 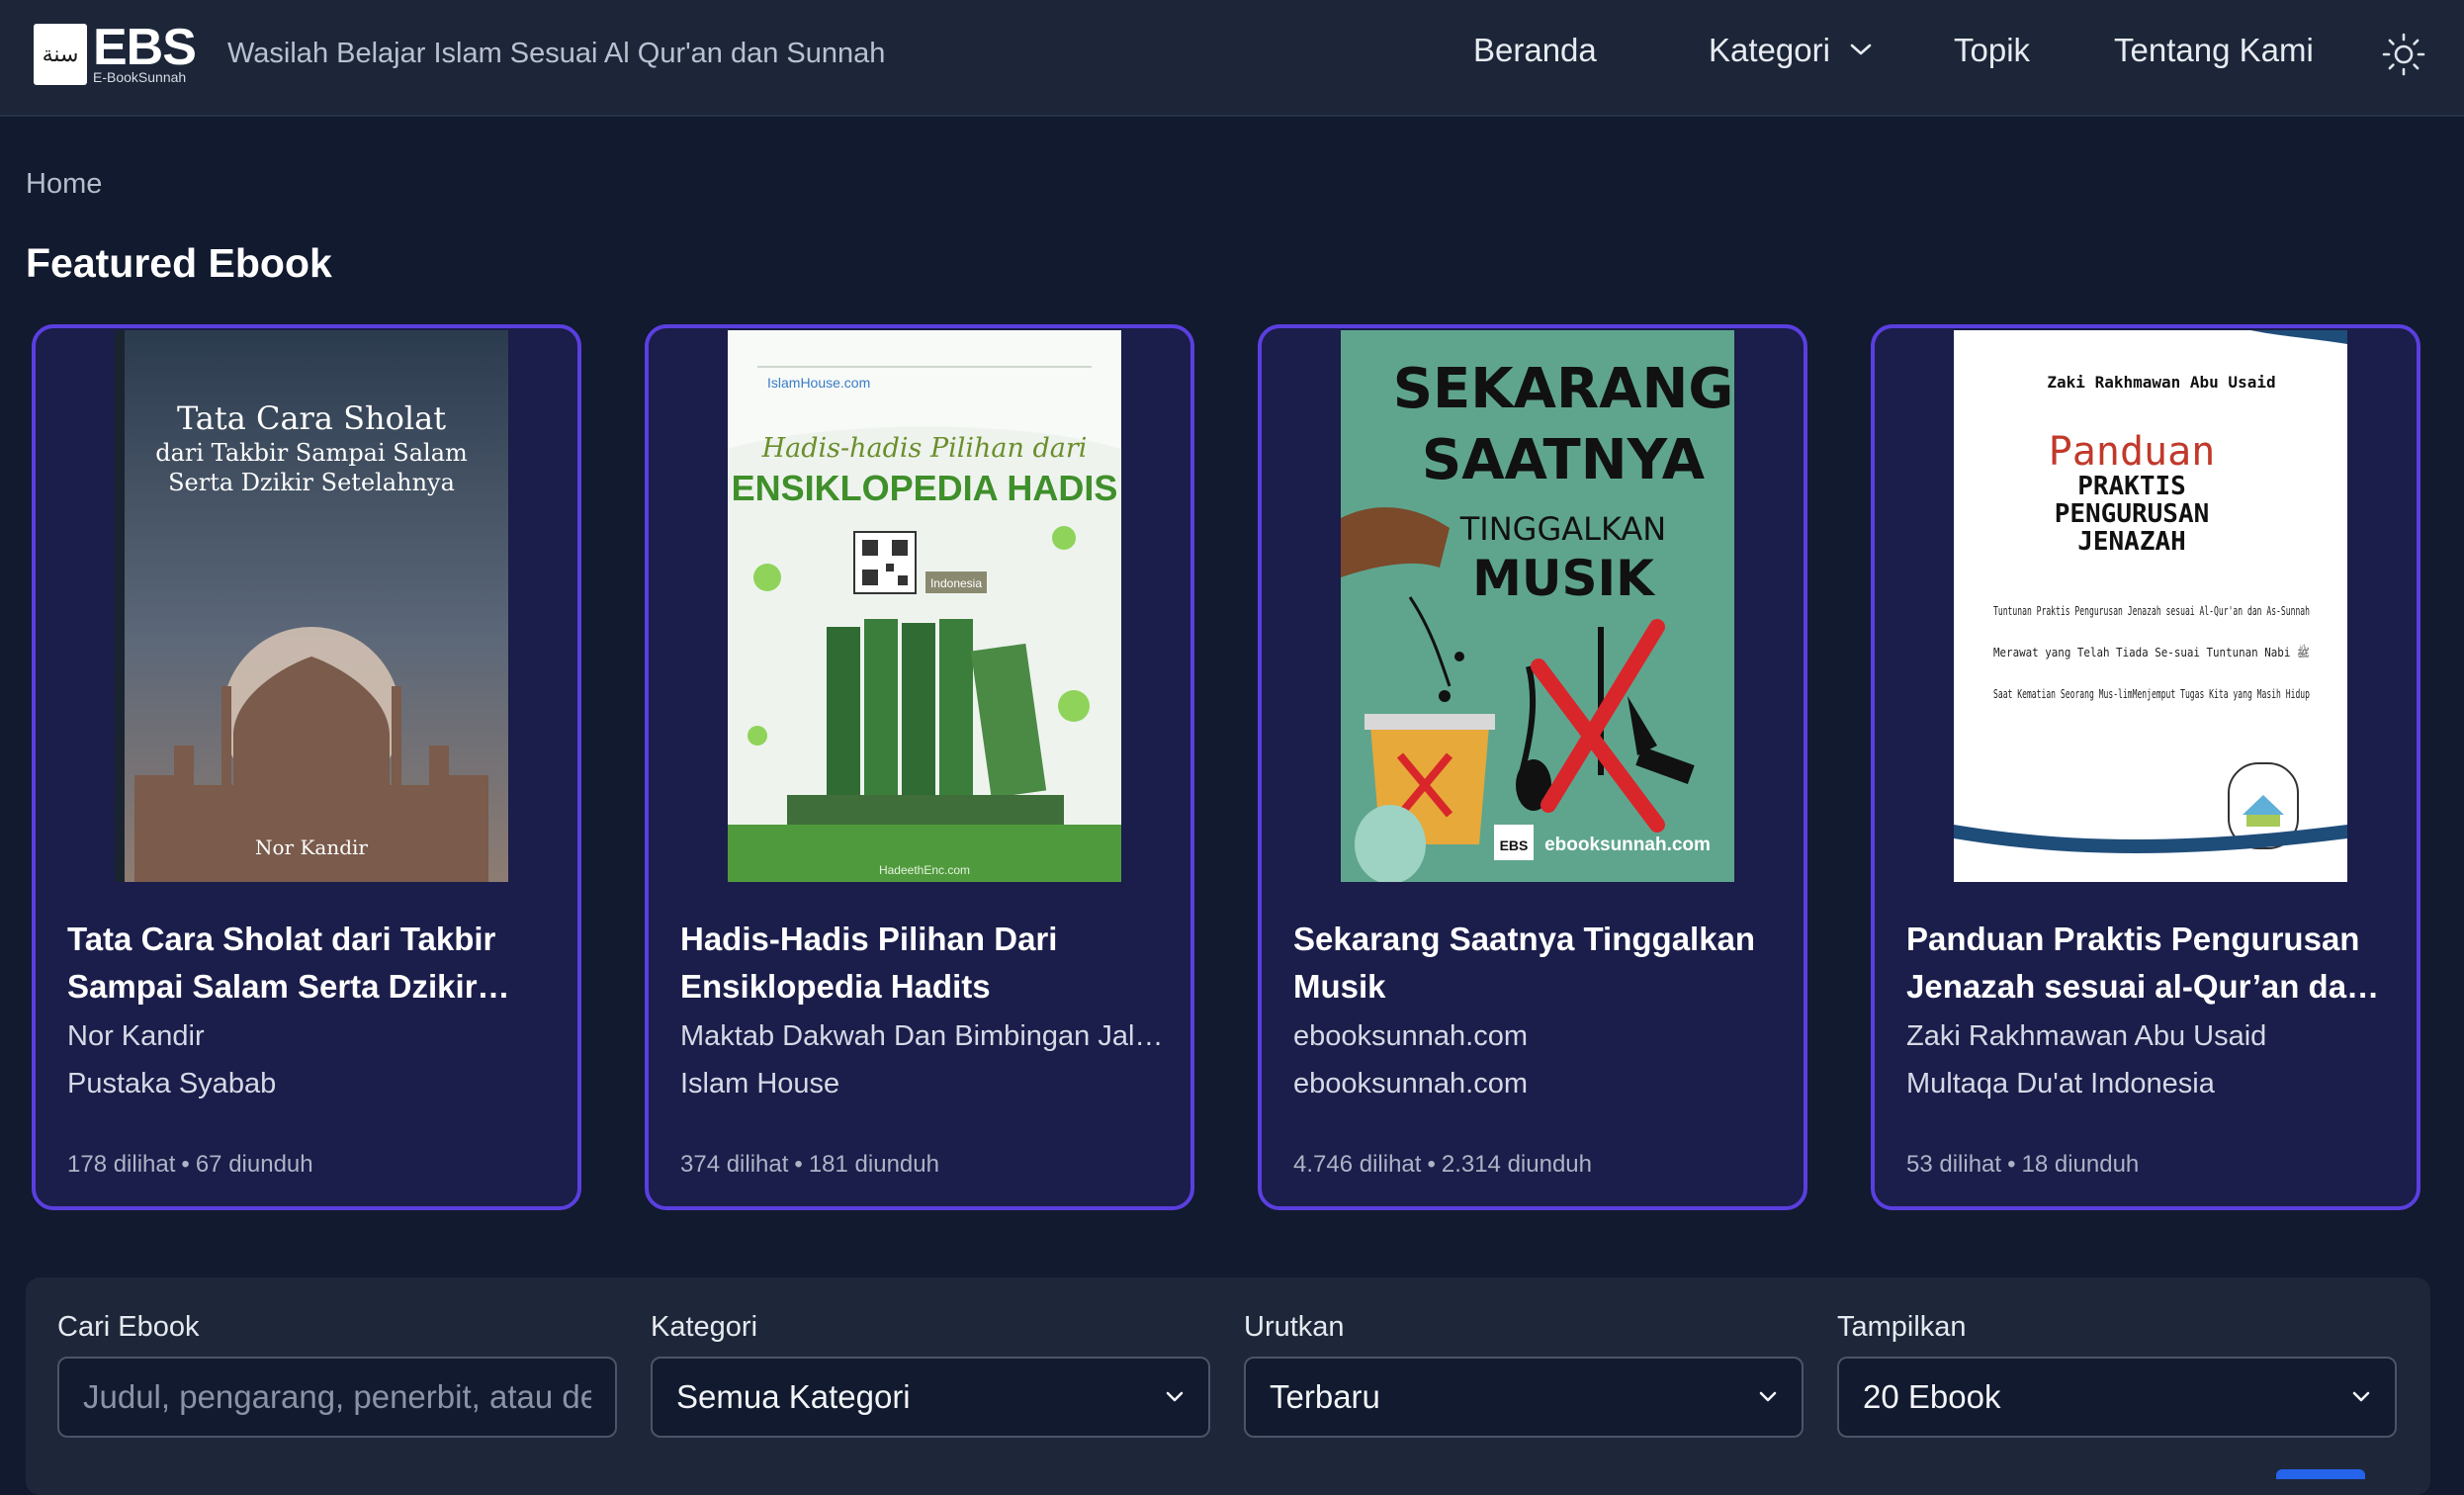 What do you see at coordinates (311, 847) in the screenshot?
I see `cover-text: Nor Kandir` at bounding box center [311, 847].